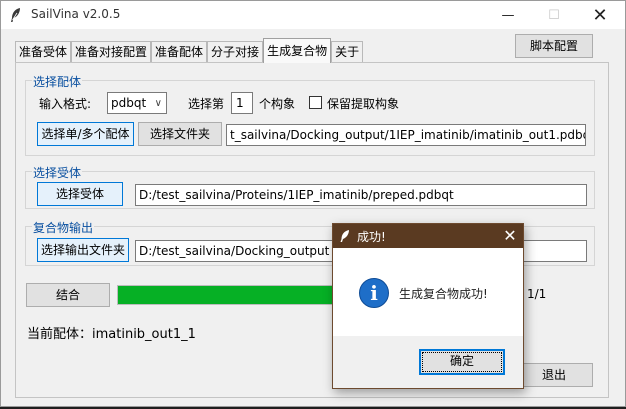  I want to click on maximize-button: ☐, so click(554, 15).